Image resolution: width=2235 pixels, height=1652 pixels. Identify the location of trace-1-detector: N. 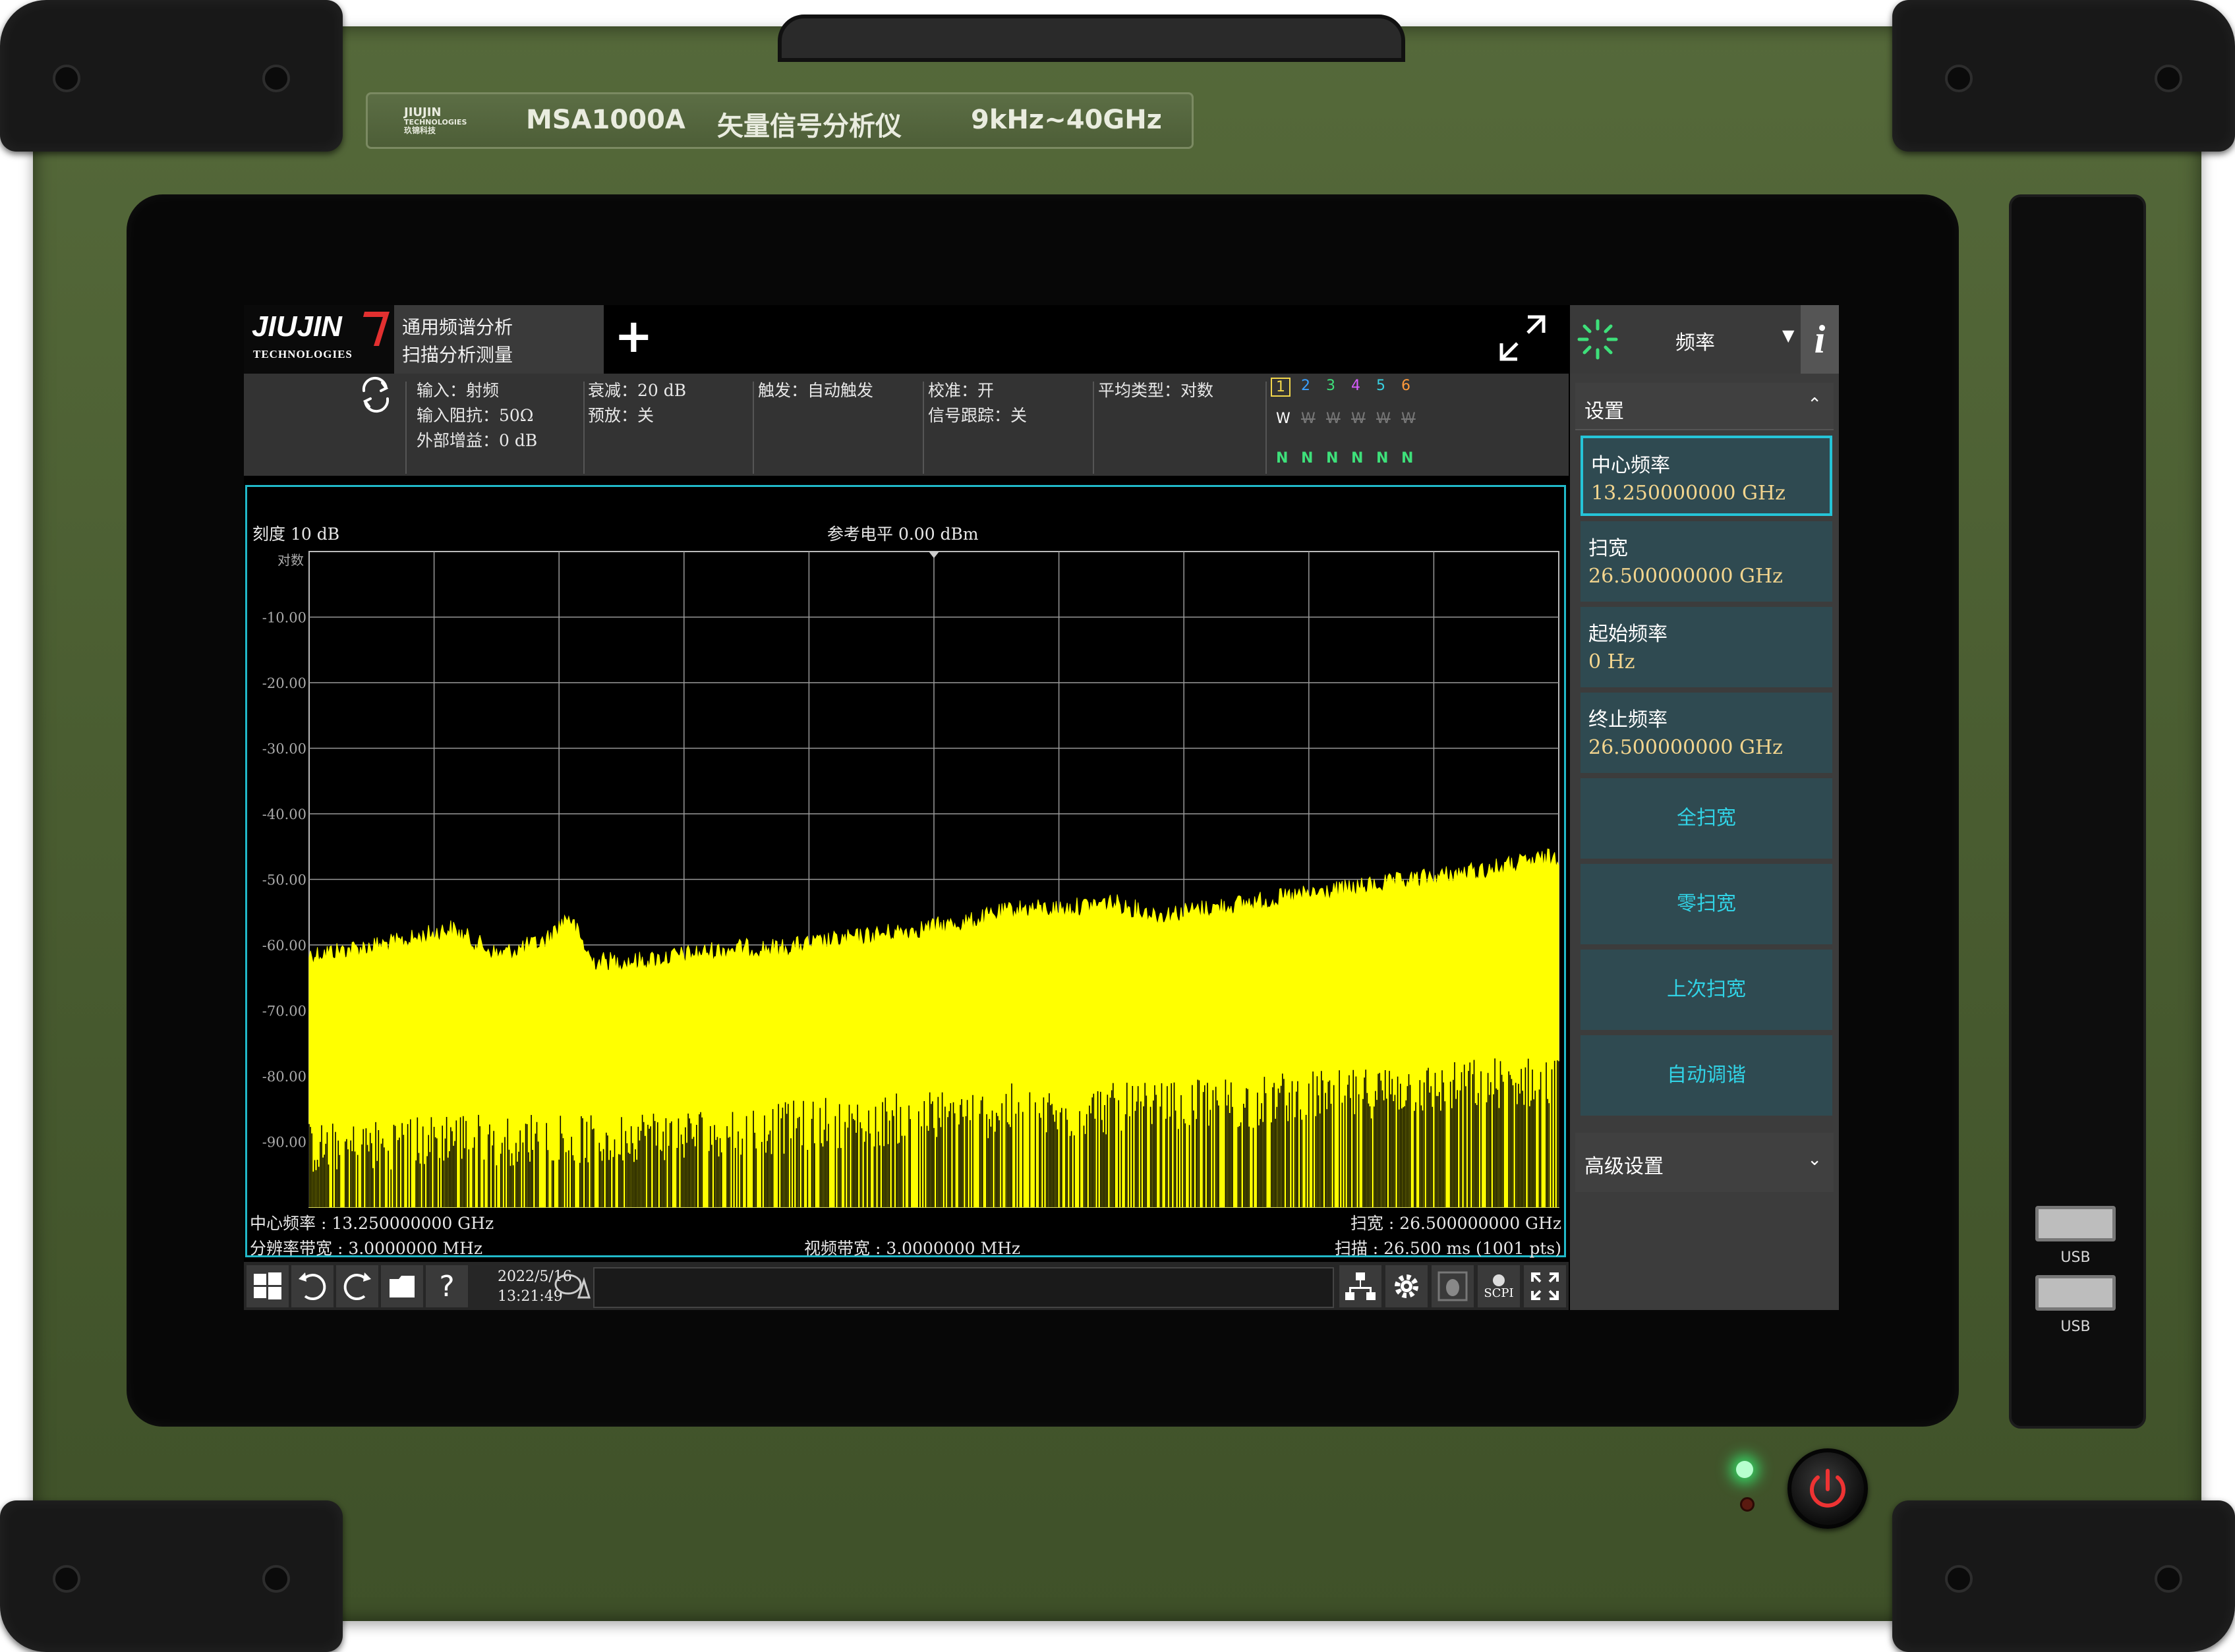
(1282, 458).